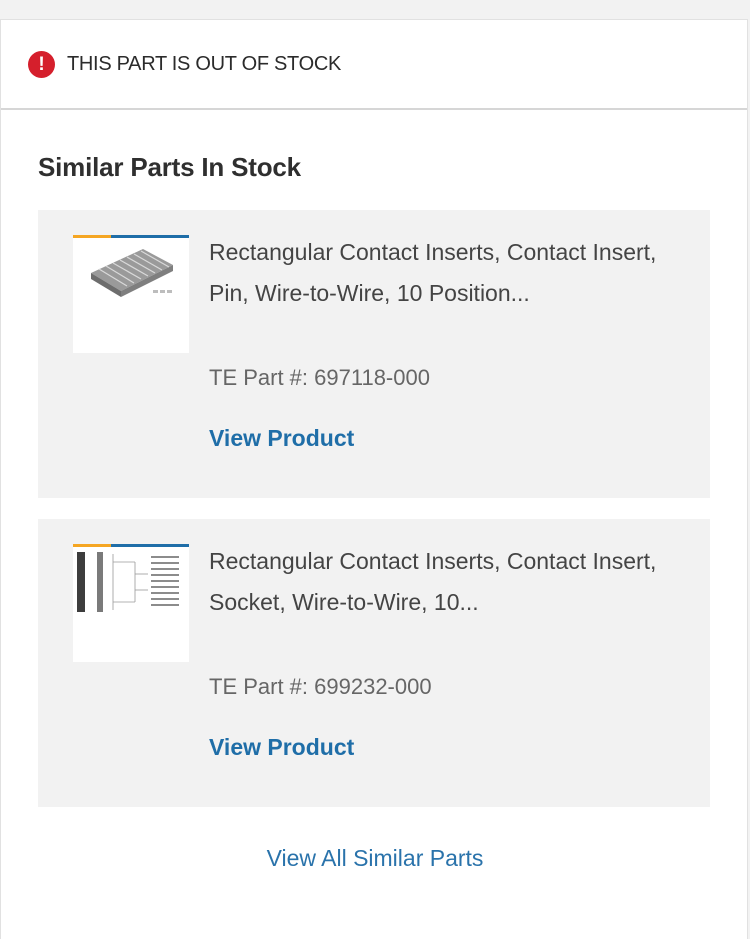  What do you see at coordinates (131, 266) in the screenshot?
I see `contact-insert-pin-product-image` at bounding box center [131, 266].